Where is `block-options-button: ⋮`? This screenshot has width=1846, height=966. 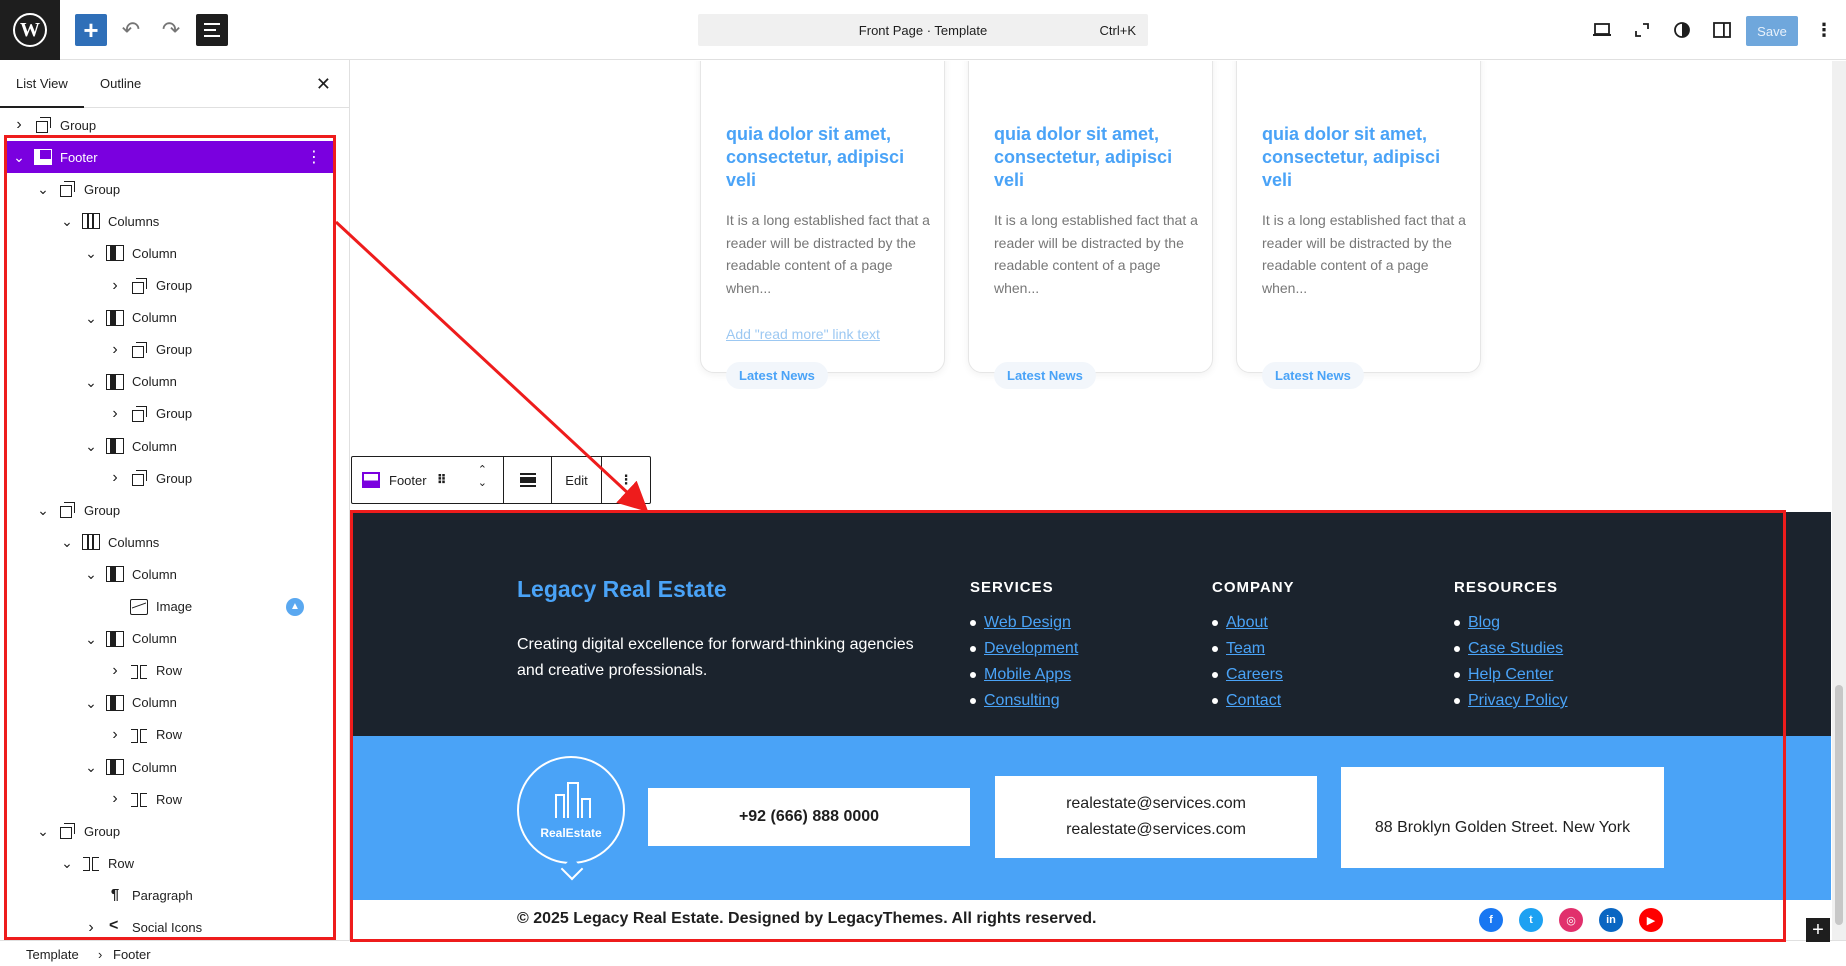 block-options-button: ⋮ is located at coordinates (626, 480).